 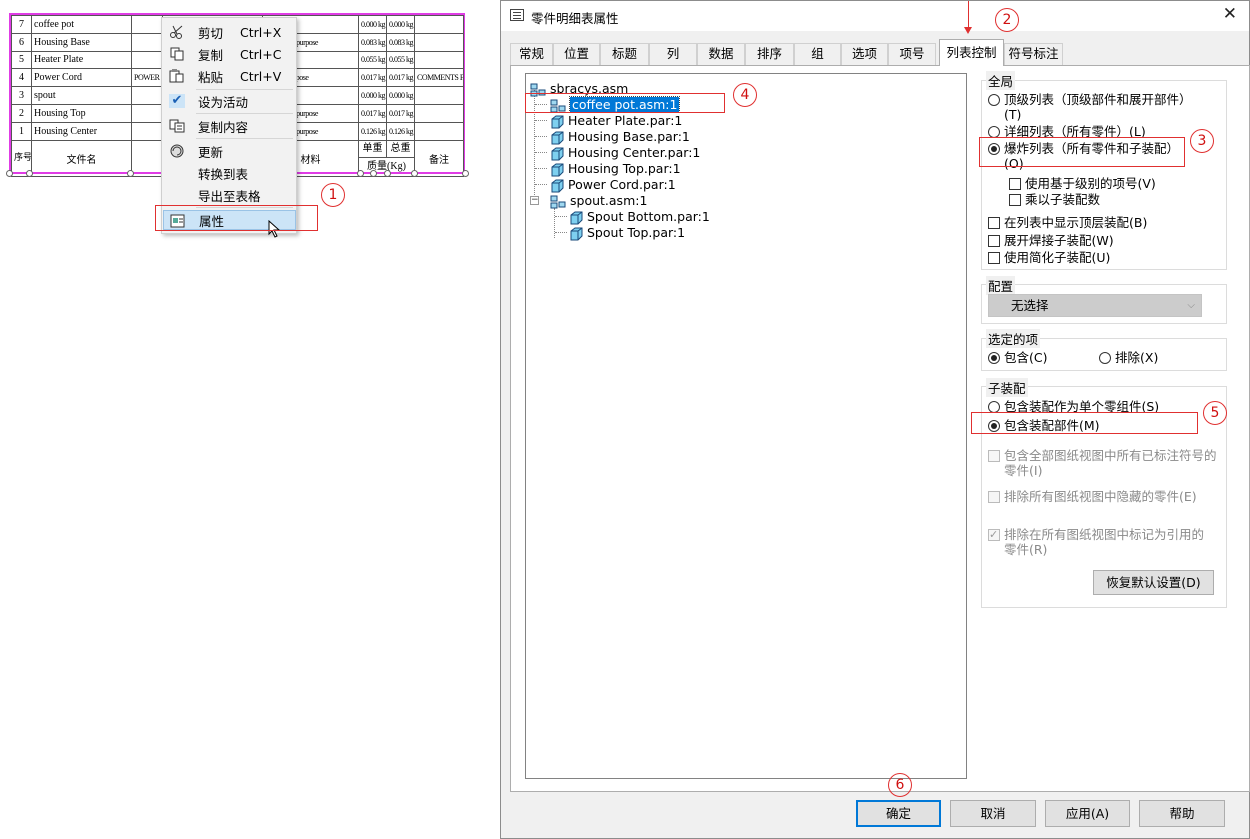 I want to click on menu-item-cut: 剪切 Ctrl+X, so click(x=229, y=32).